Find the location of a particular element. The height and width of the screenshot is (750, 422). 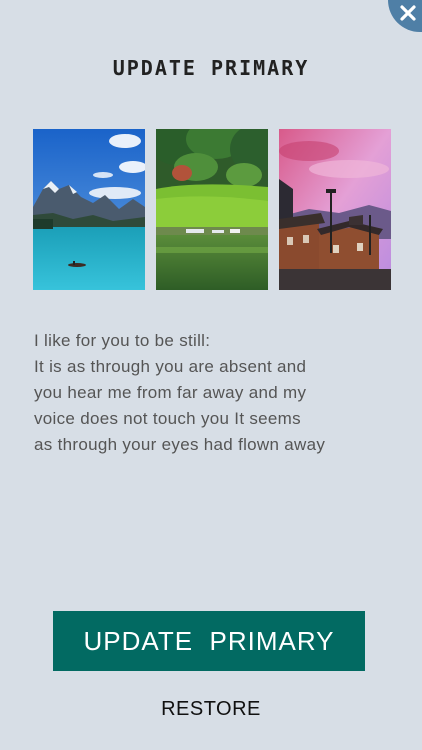

close-button is located at coordinates (405, 16).